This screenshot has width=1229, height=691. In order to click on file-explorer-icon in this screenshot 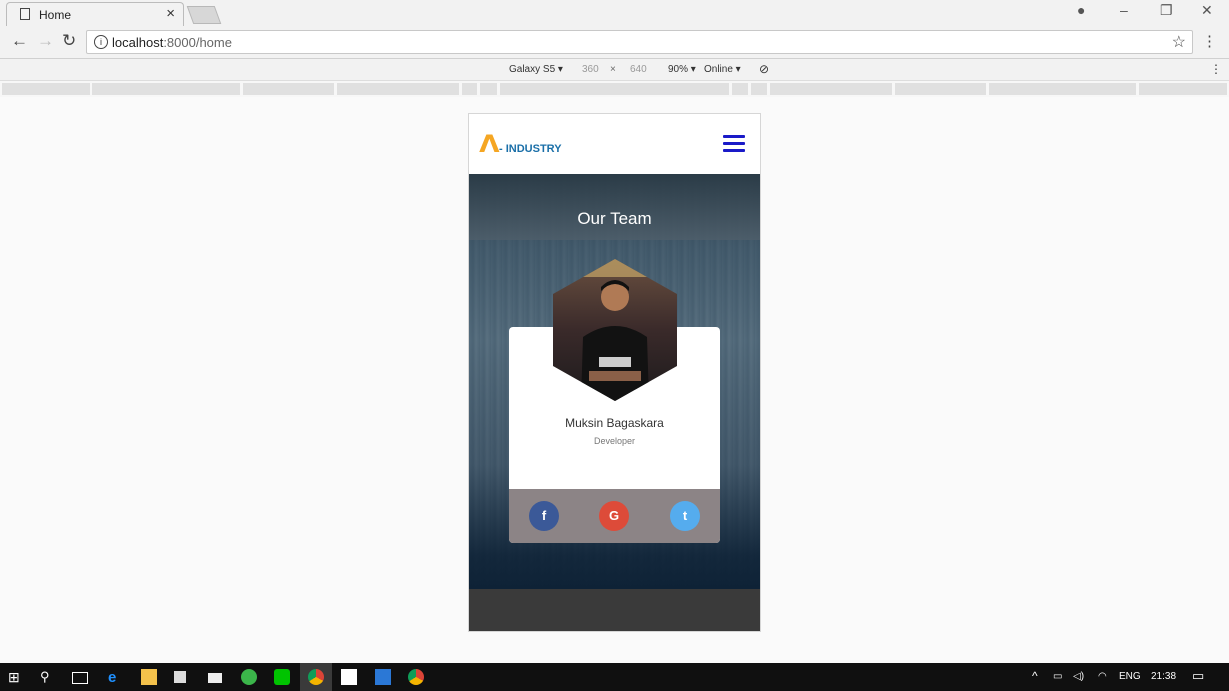, I will do `click(149, 677)`.